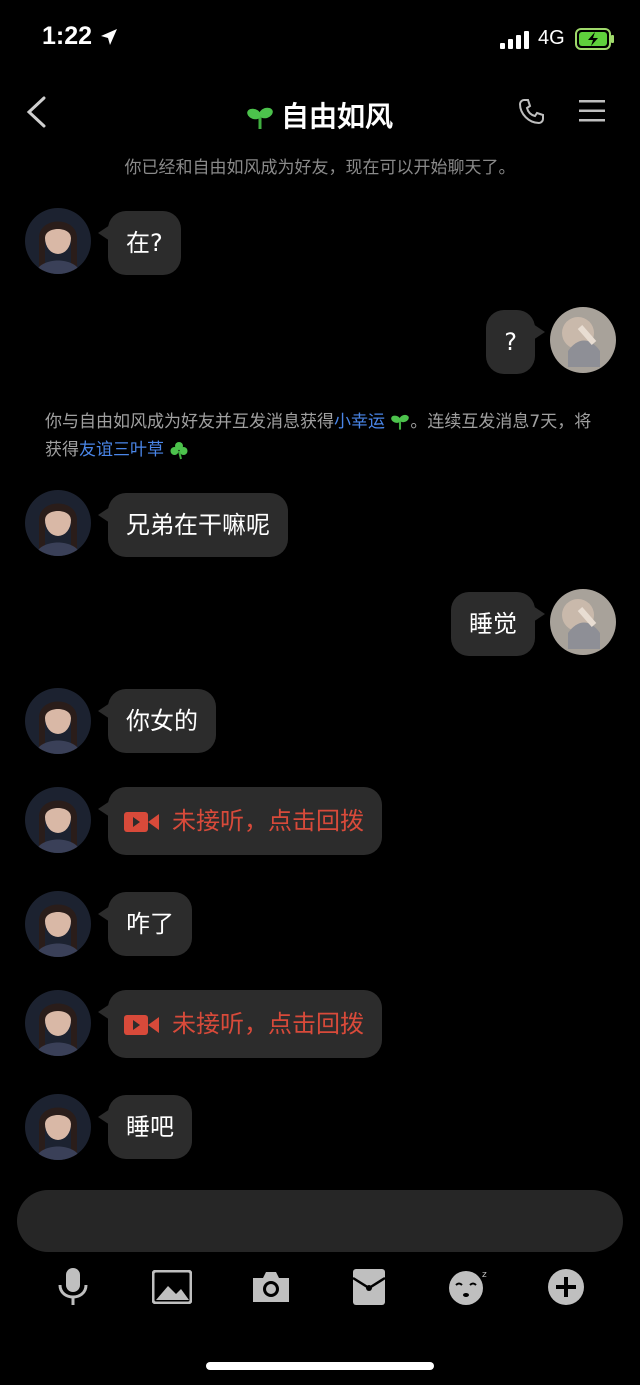 Image resolution: width=640 pixels, height=1385 pixels. What do you see at coordinates (320, 1366) in the screenshot?
I see `home-indicator` at bounding box center [320, 1366].